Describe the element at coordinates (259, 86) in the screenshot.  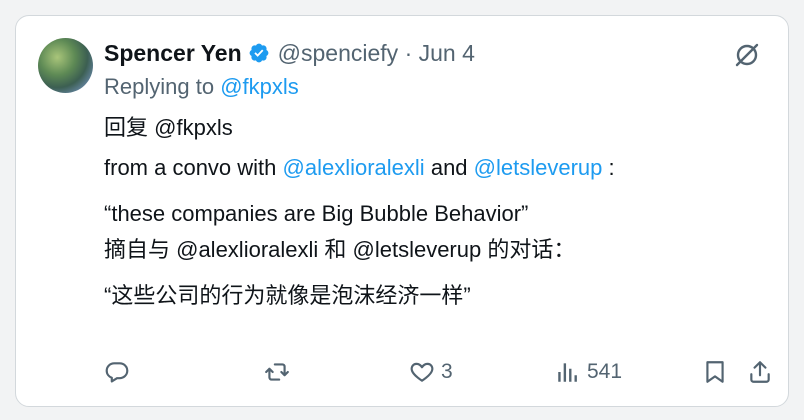
I see `replying-to-handle: @fkpxls` at that location.